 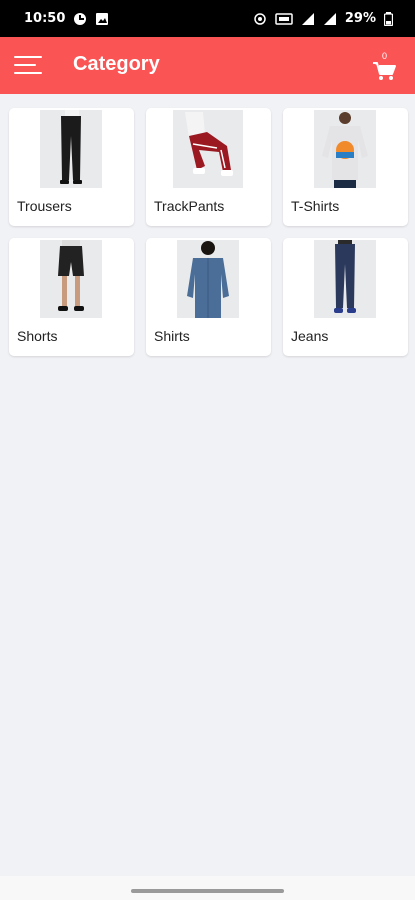 I want to click on hotspot-icon, so click(x=260, y=18).